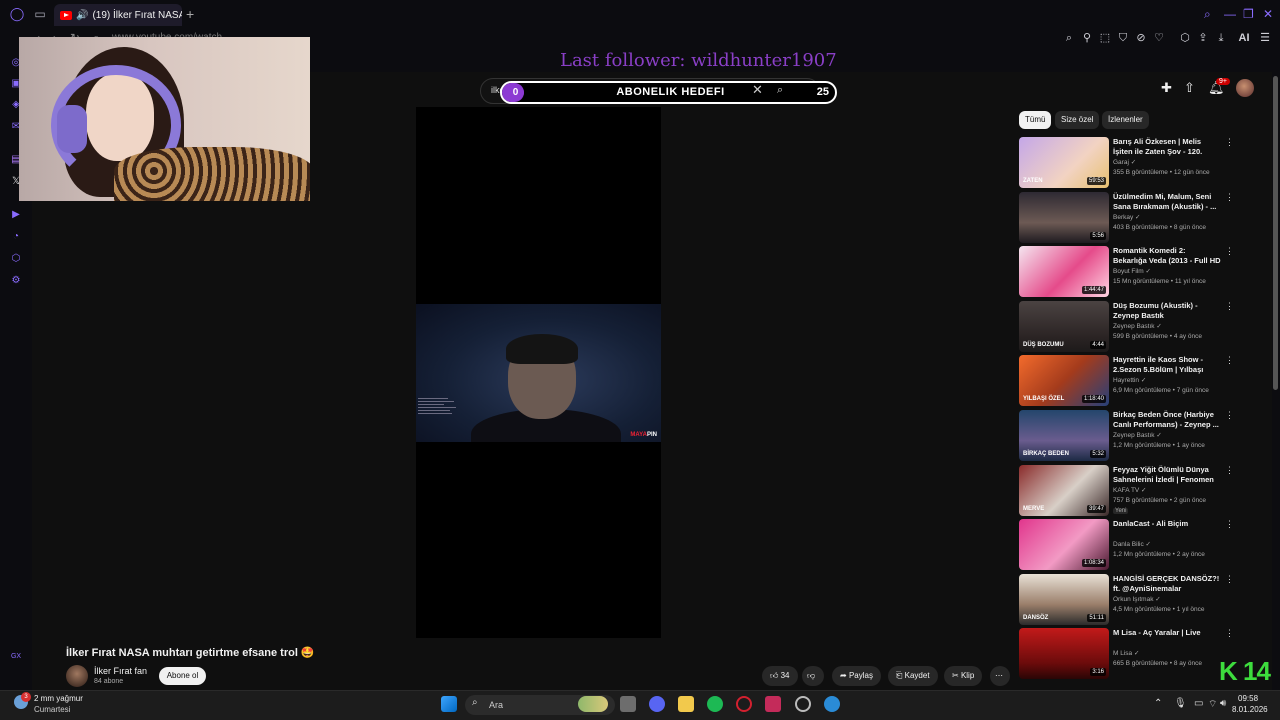  Describe the element at coordinates (1223, 703) in the screenshot. I see `volume-icon: 🔊︎` at that location.